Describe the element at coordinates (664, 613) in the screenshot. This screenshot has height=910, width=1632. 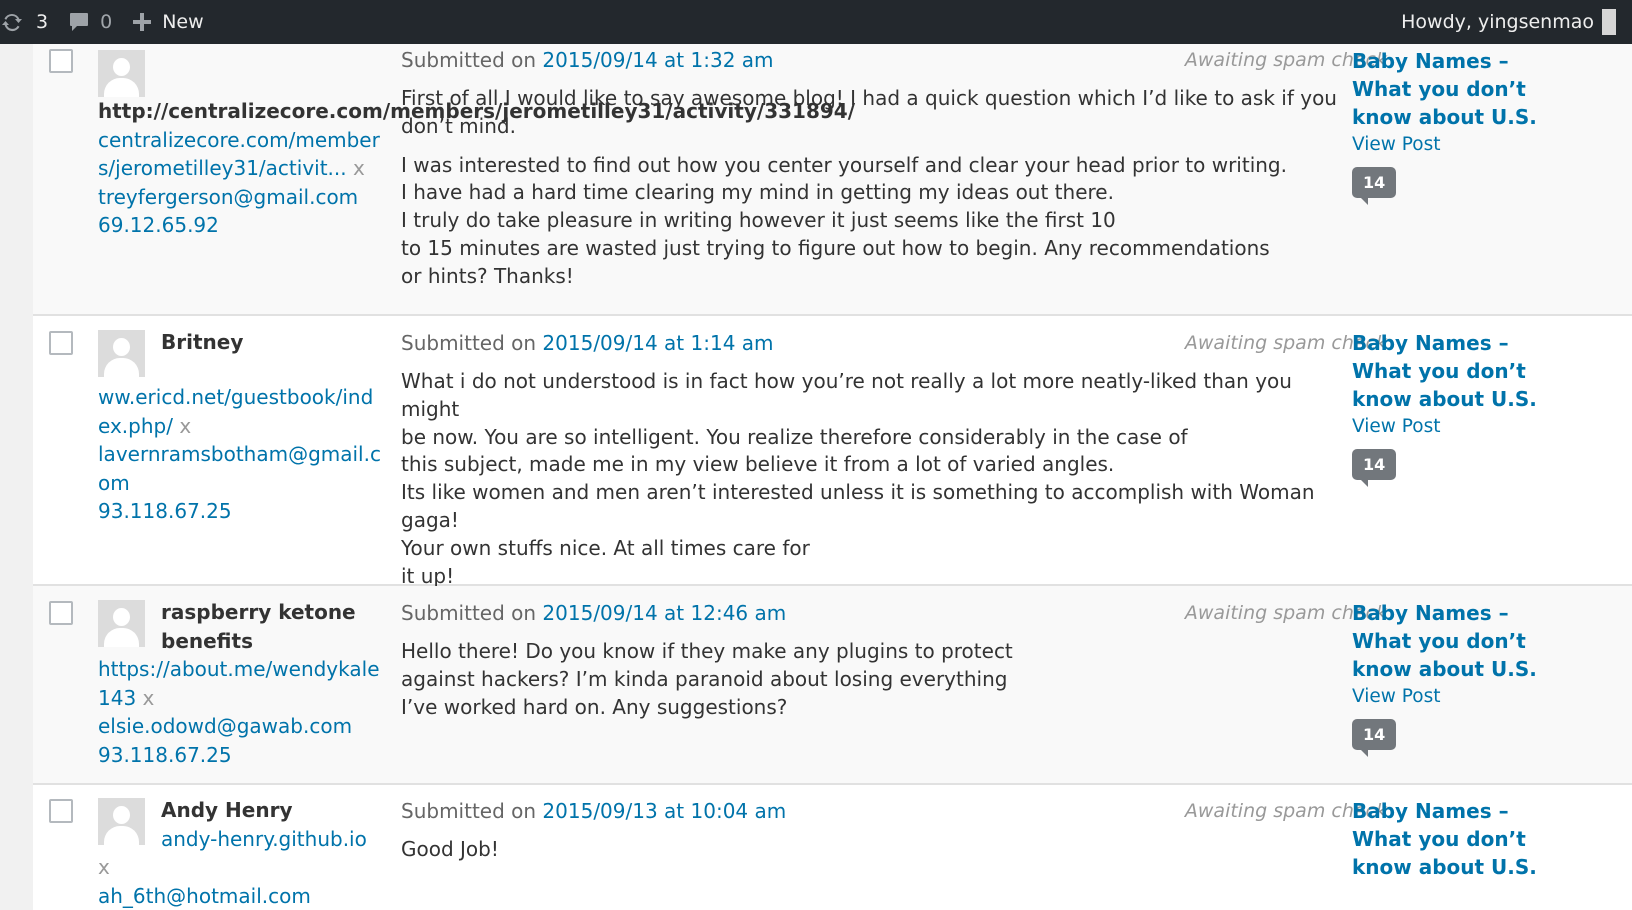
I see `comment-date-link: 2015/09/14 at 12:46 am` at that location.